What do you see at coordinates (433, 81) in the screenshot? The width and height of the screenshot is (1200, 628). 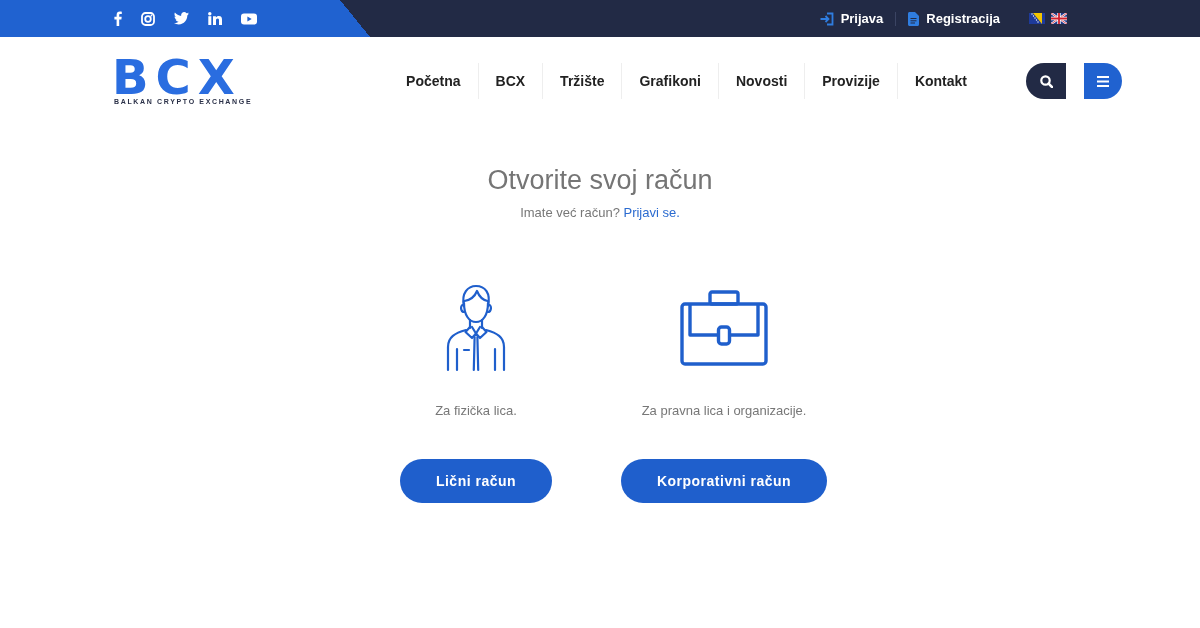 I see `nav-link: Početna` at bounding box center [433, 81].